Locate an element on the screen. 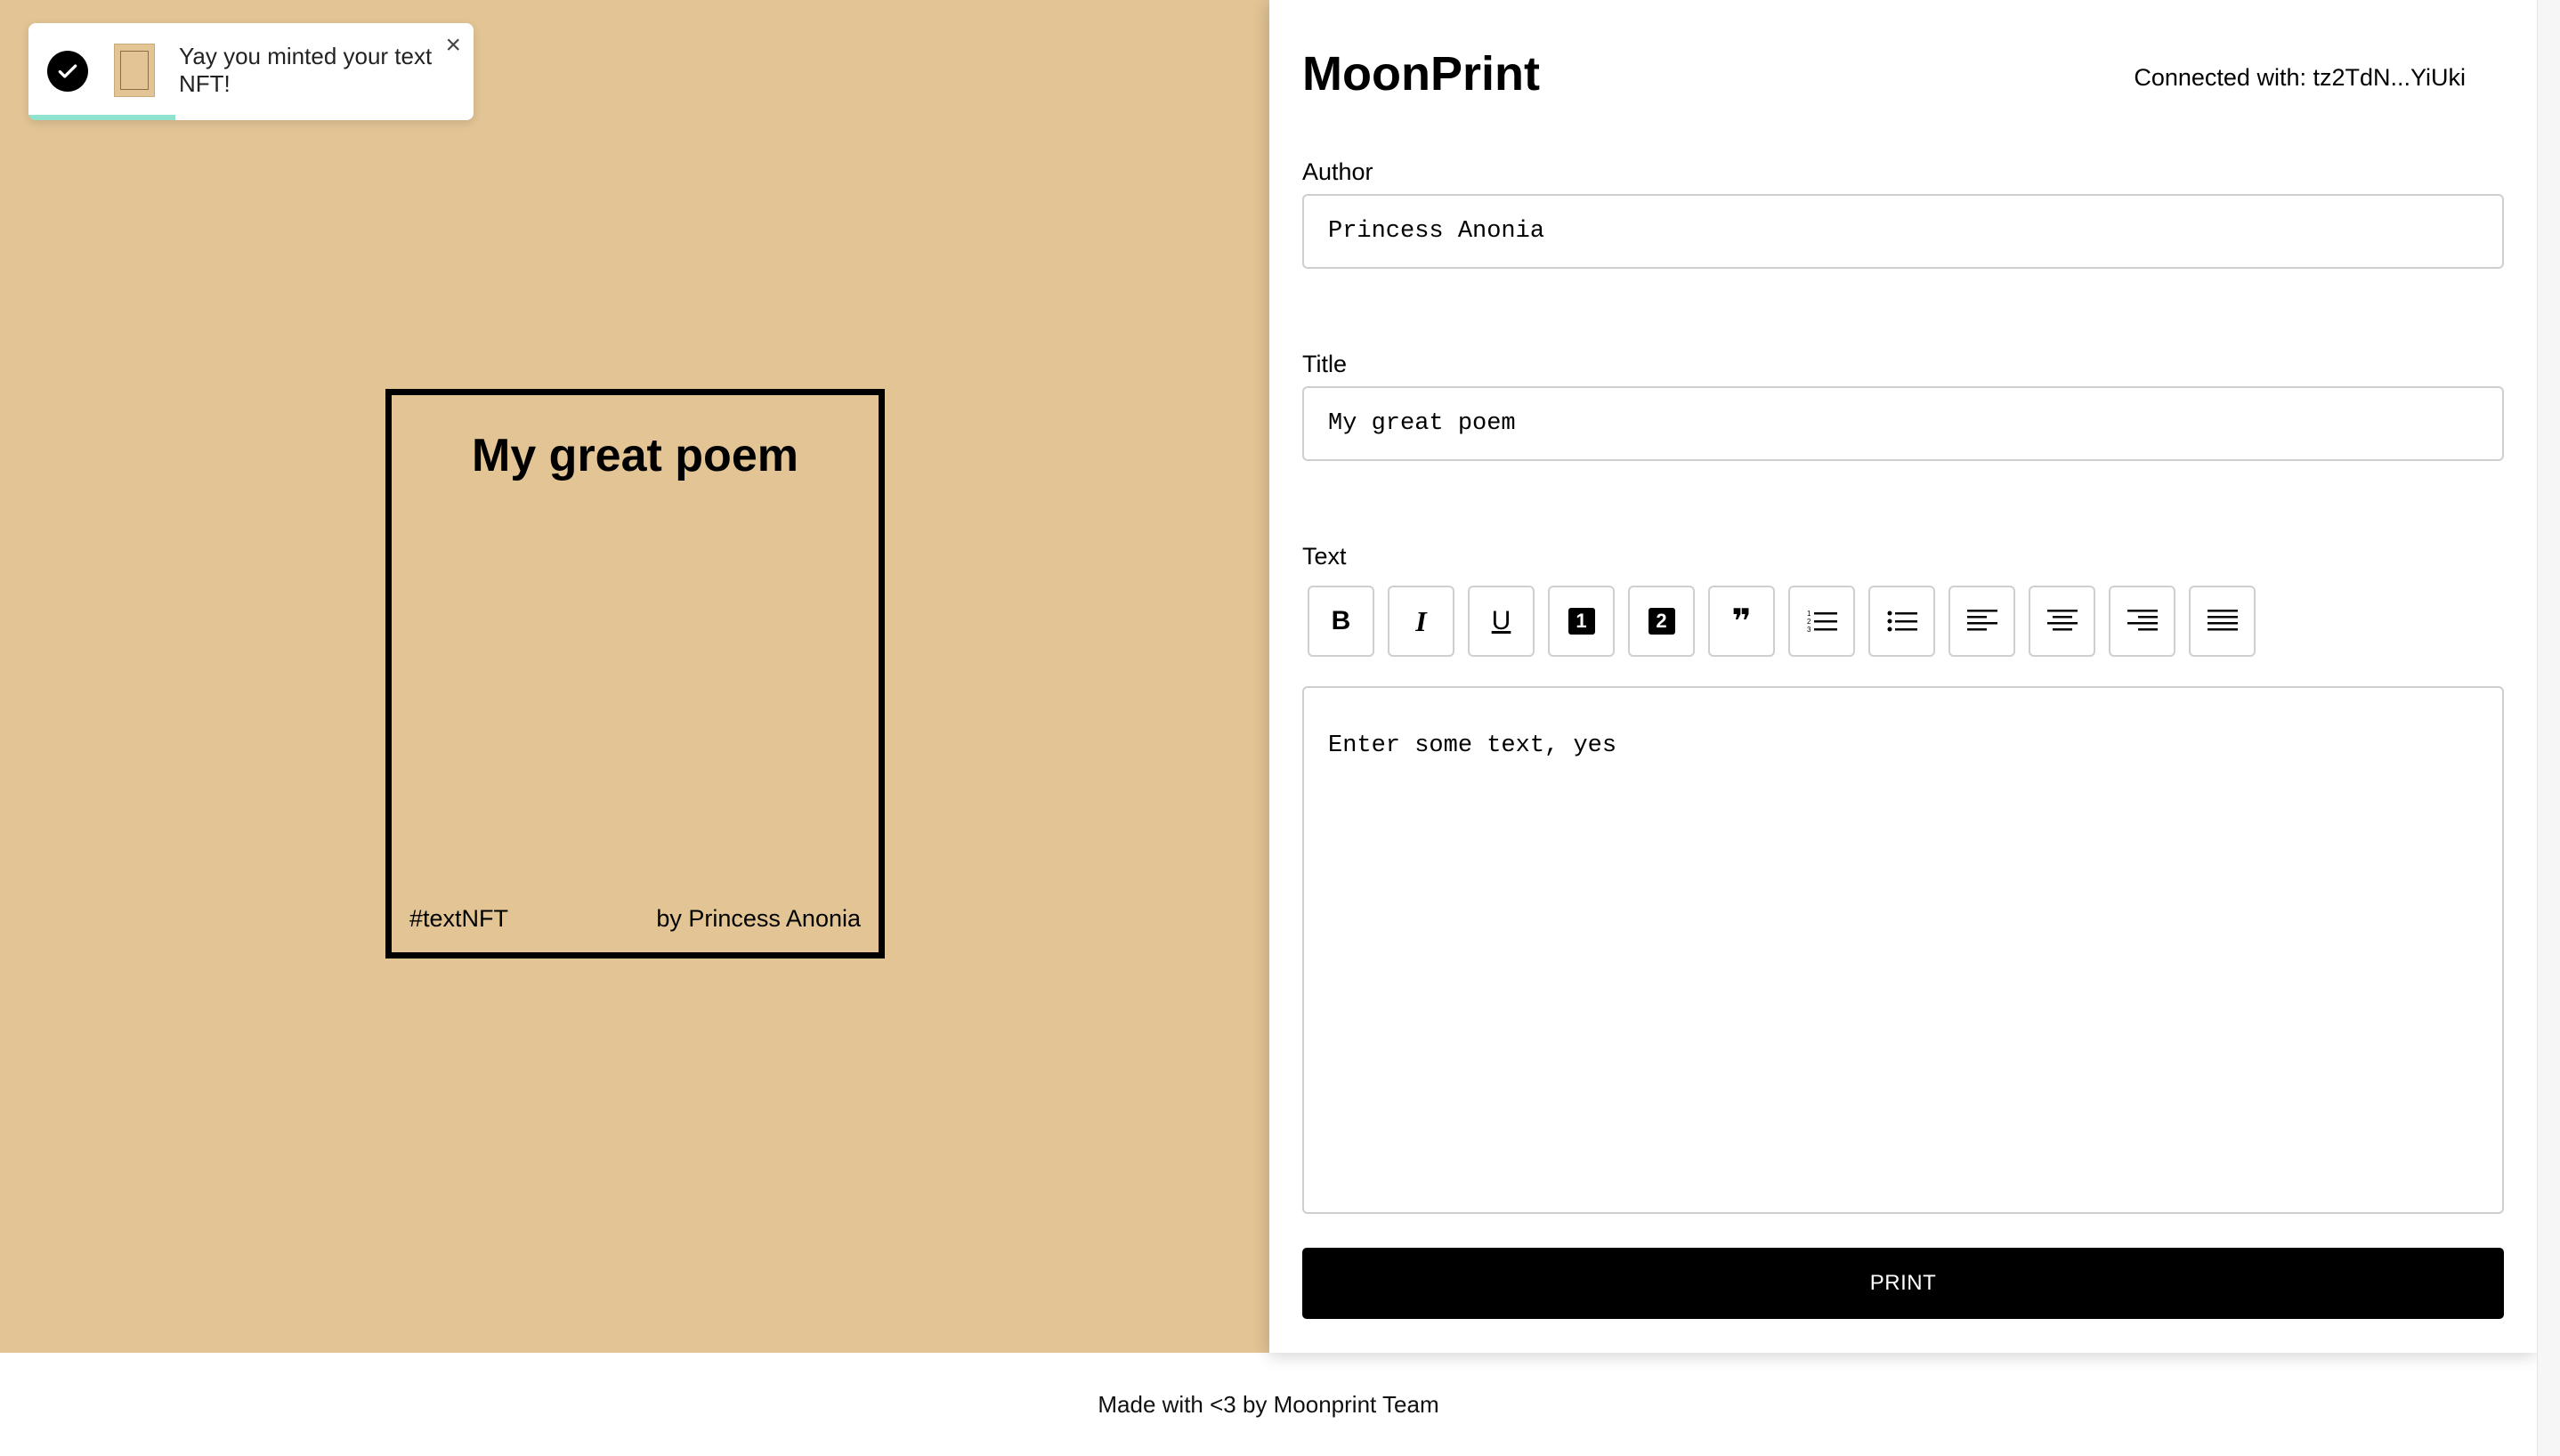 The image size is (2560, 1456). underline-icon: U is located at coordinates (1501, 620).